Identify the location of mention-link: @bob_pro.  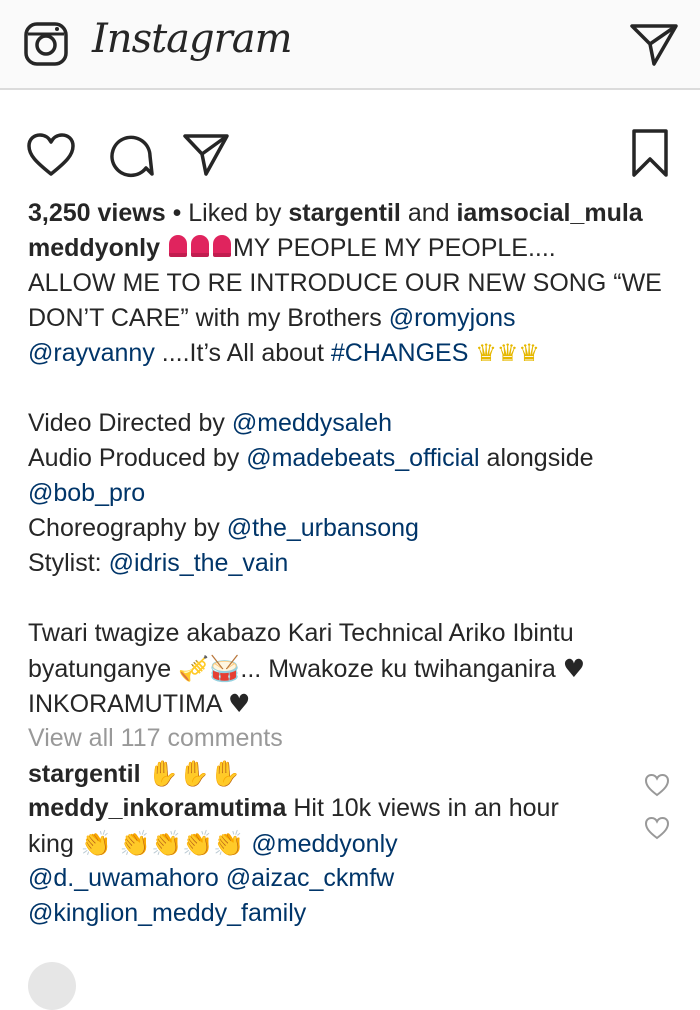
(86, 493).